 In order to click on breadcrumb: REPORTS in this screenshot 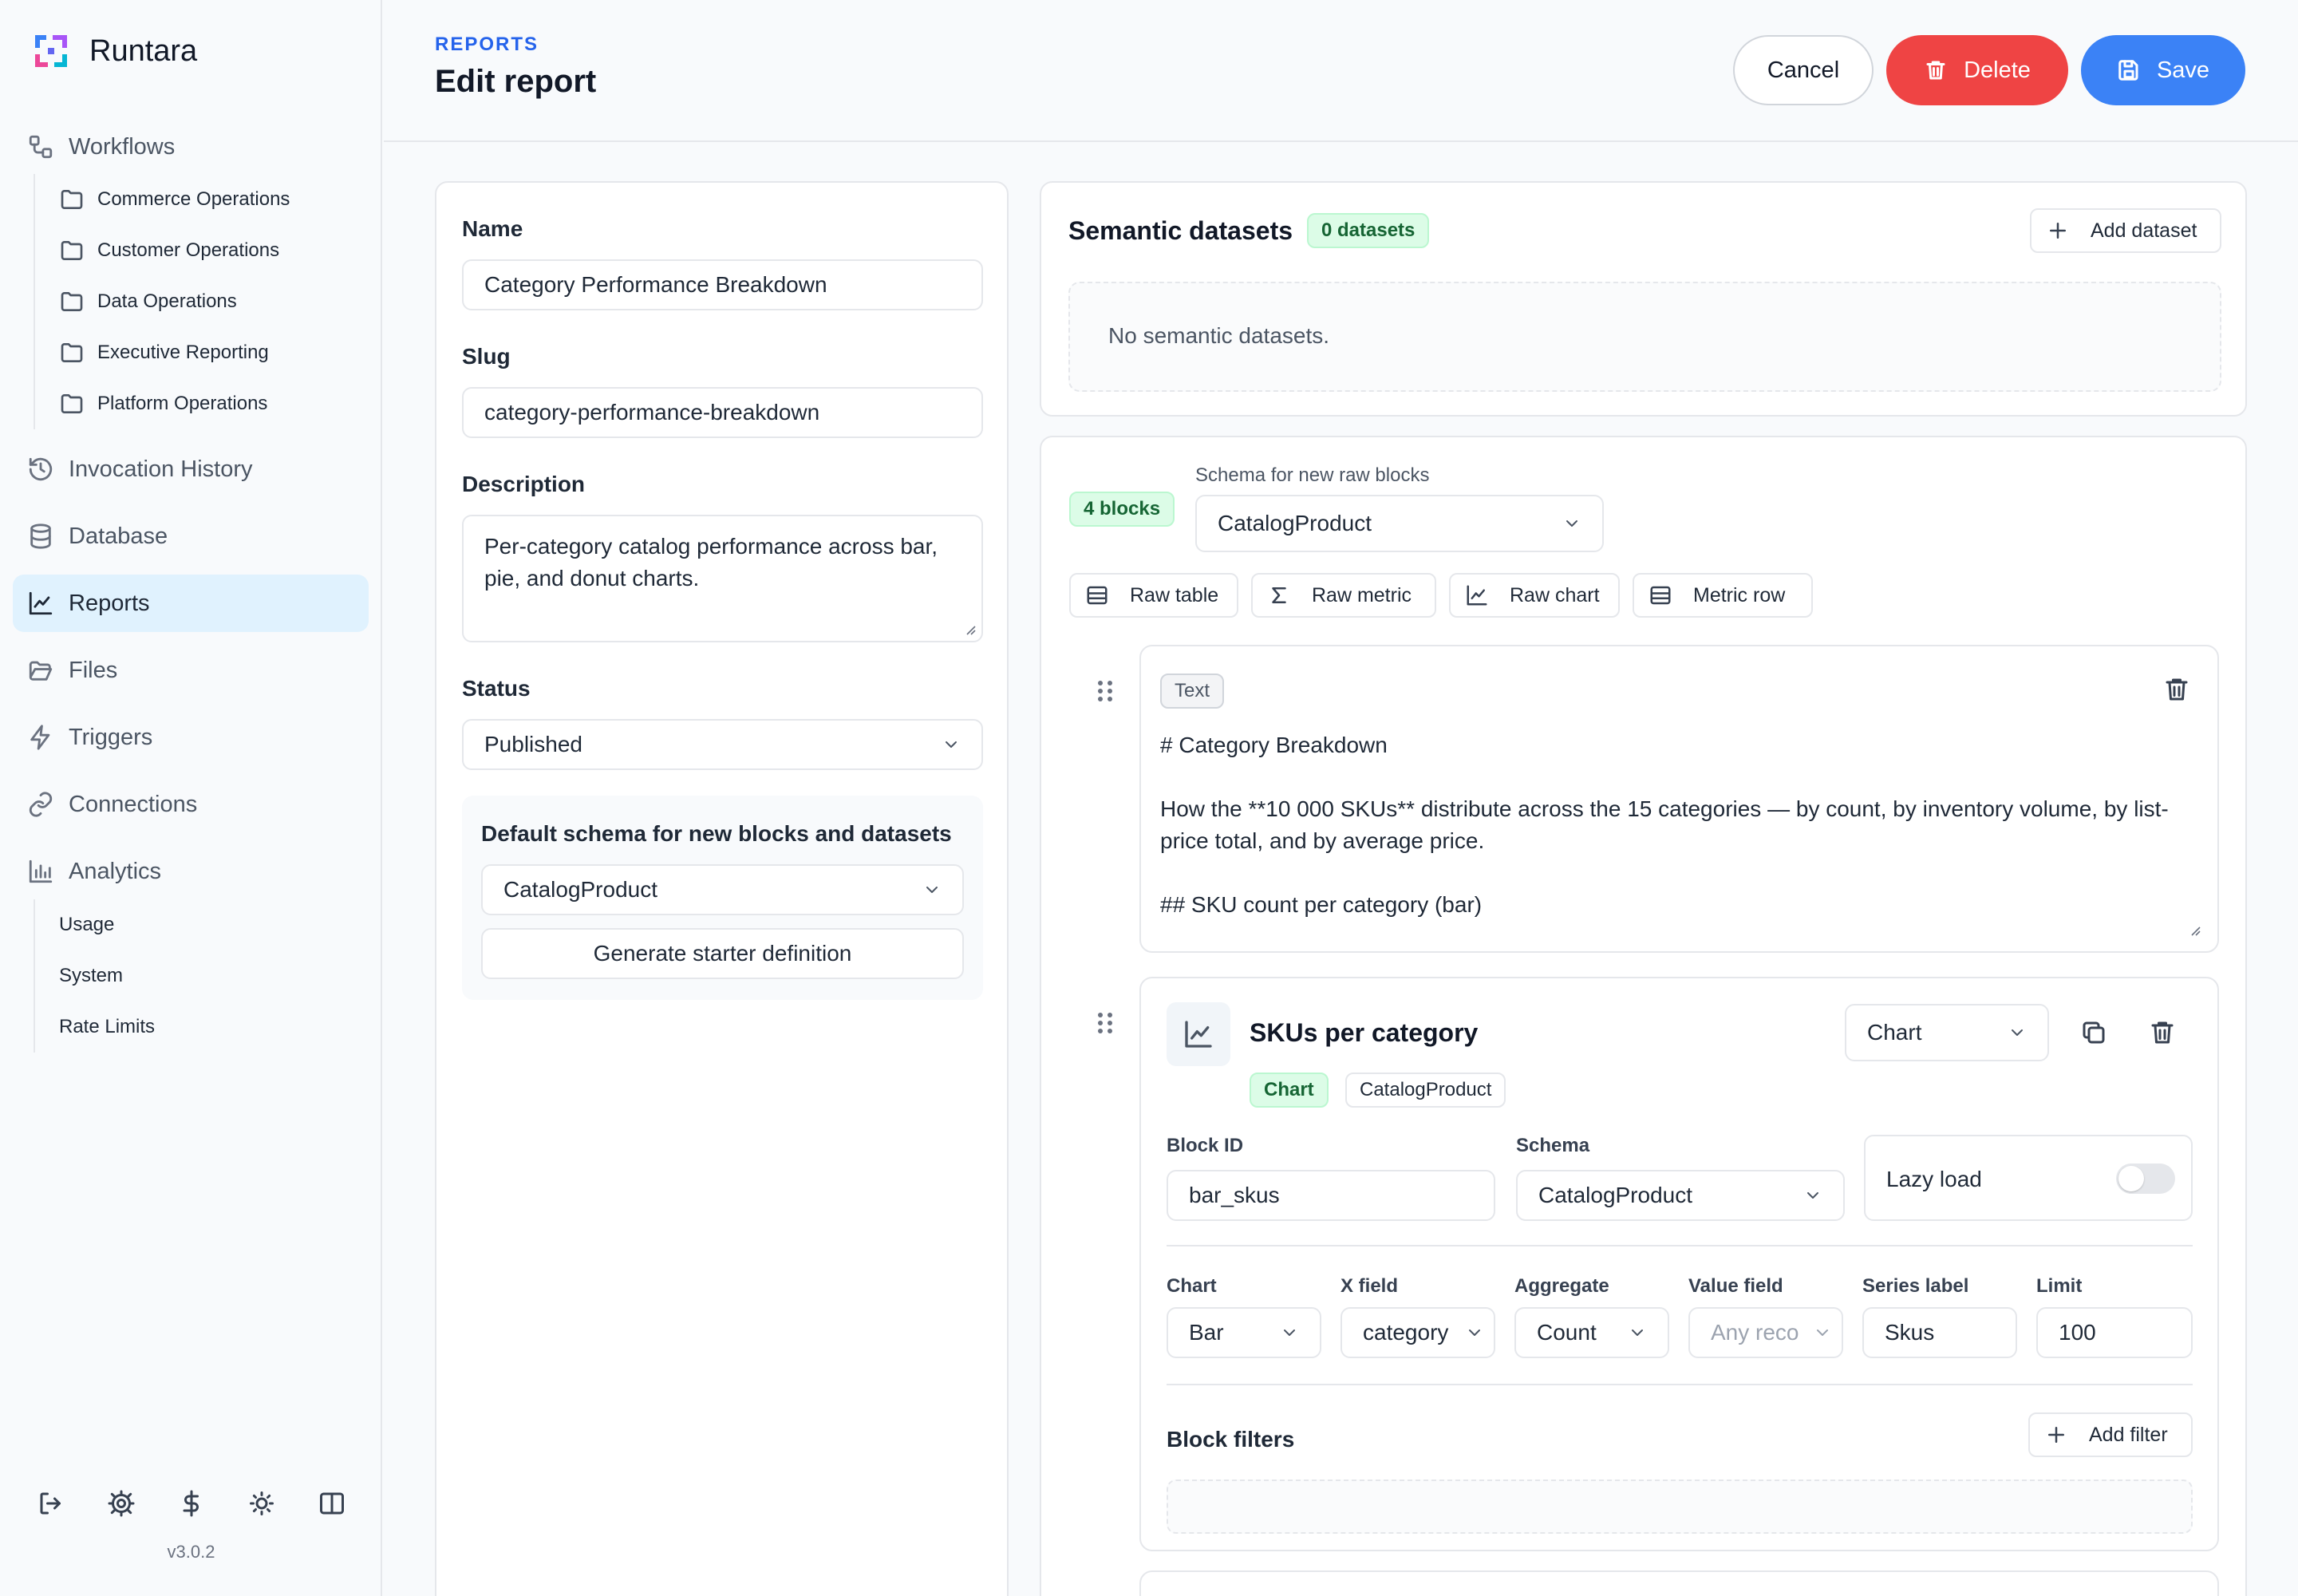, I will do `click(487, 45)`.